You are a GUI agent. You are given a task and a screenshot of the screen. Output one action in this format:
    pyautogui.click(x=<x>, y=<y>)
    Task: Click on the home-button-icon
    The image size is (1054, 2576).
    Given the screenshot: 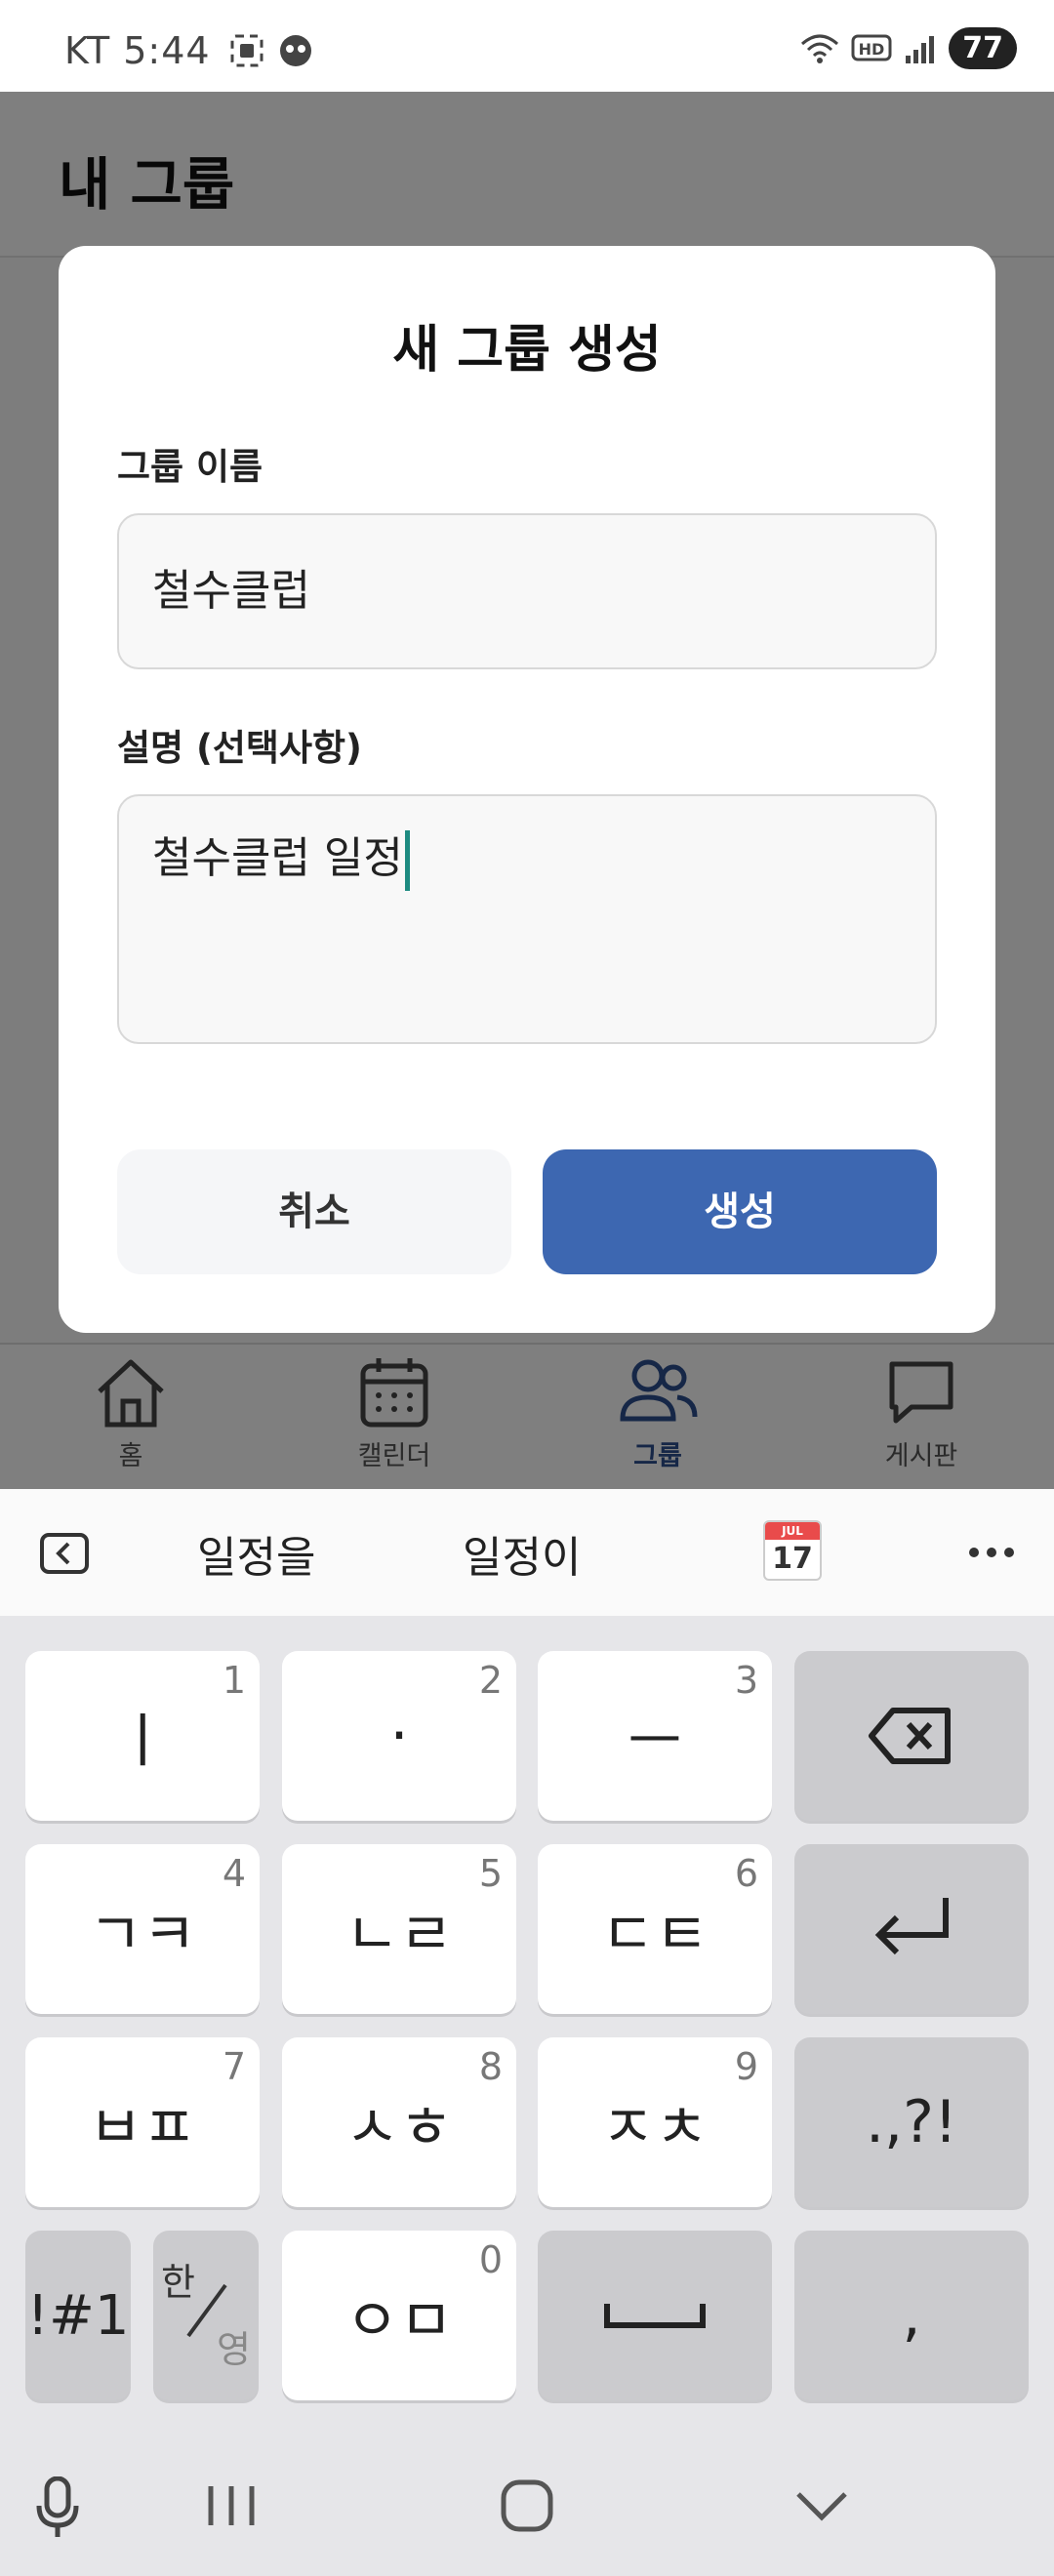 What is the action you would take?
    pyautogui.click(x=527, y=2505)
    